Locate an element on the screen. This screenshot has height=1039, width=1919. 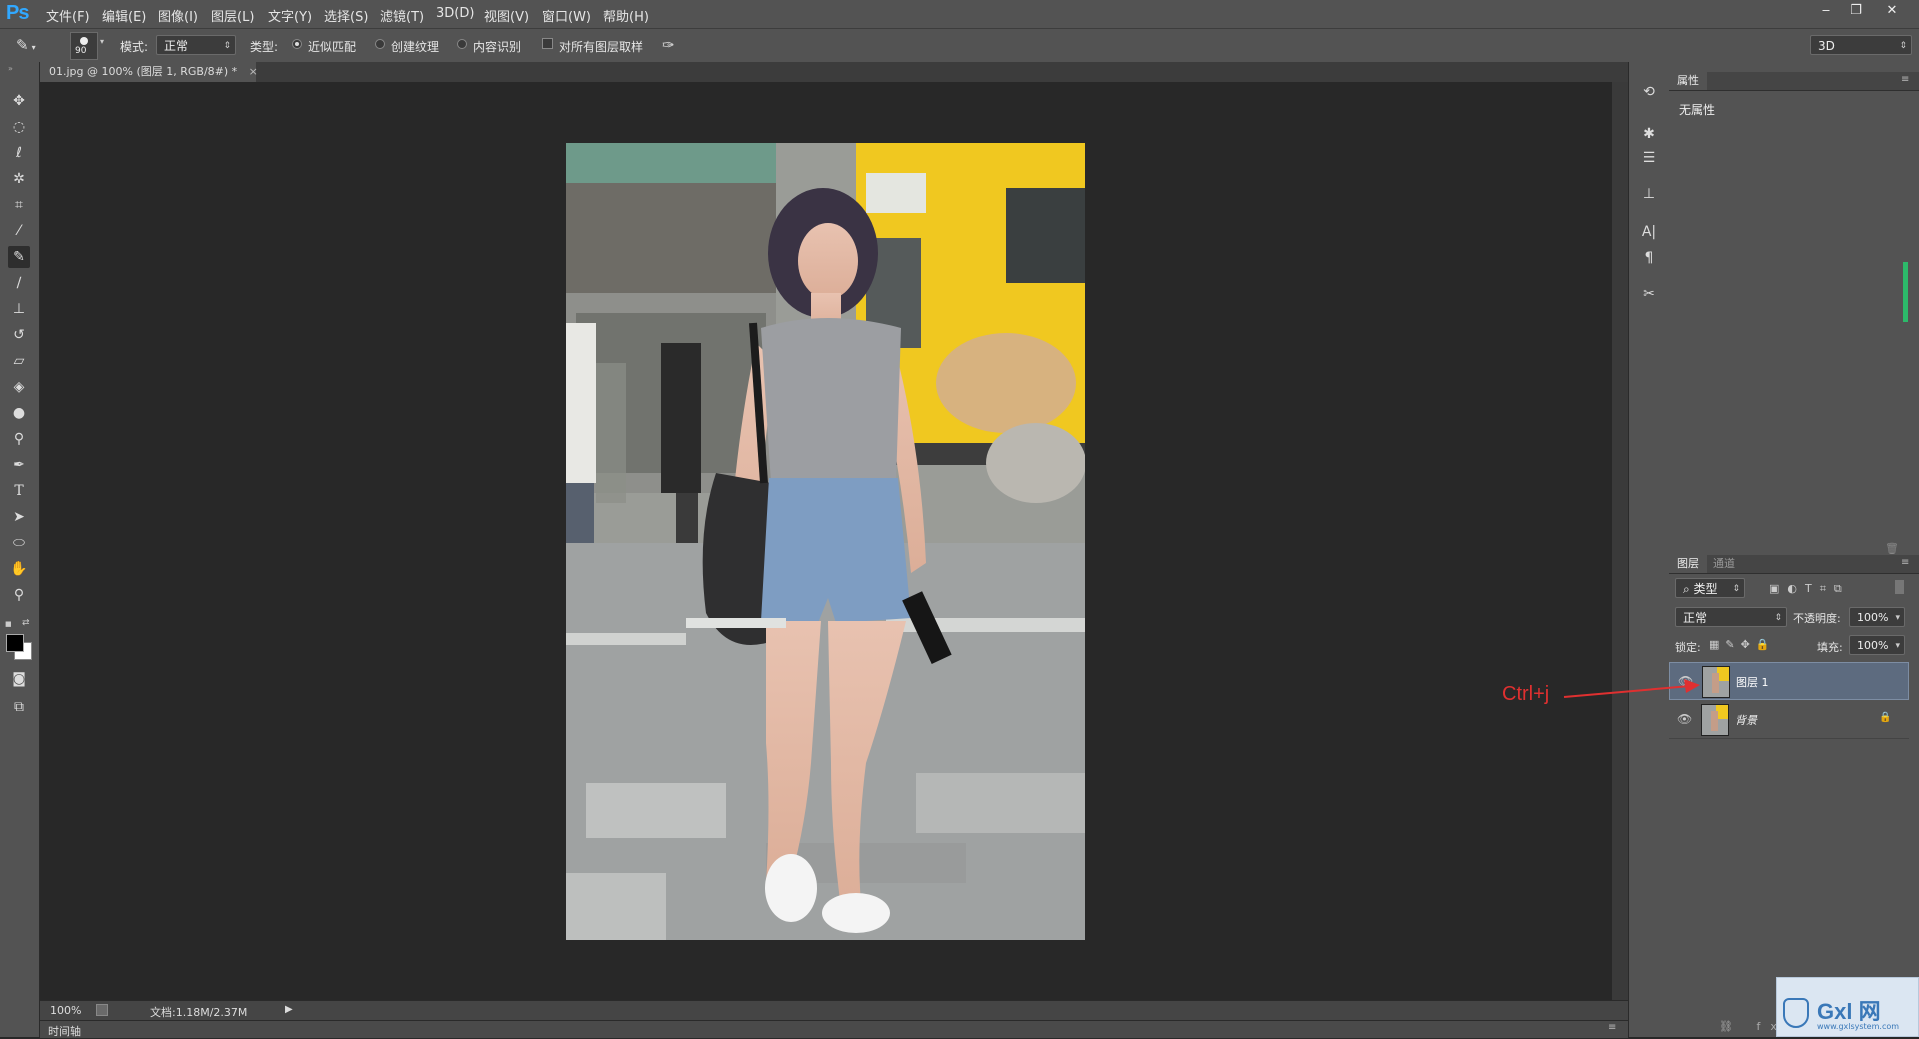
trash-icon: 🗑 is located at coordinates (1892, 548).